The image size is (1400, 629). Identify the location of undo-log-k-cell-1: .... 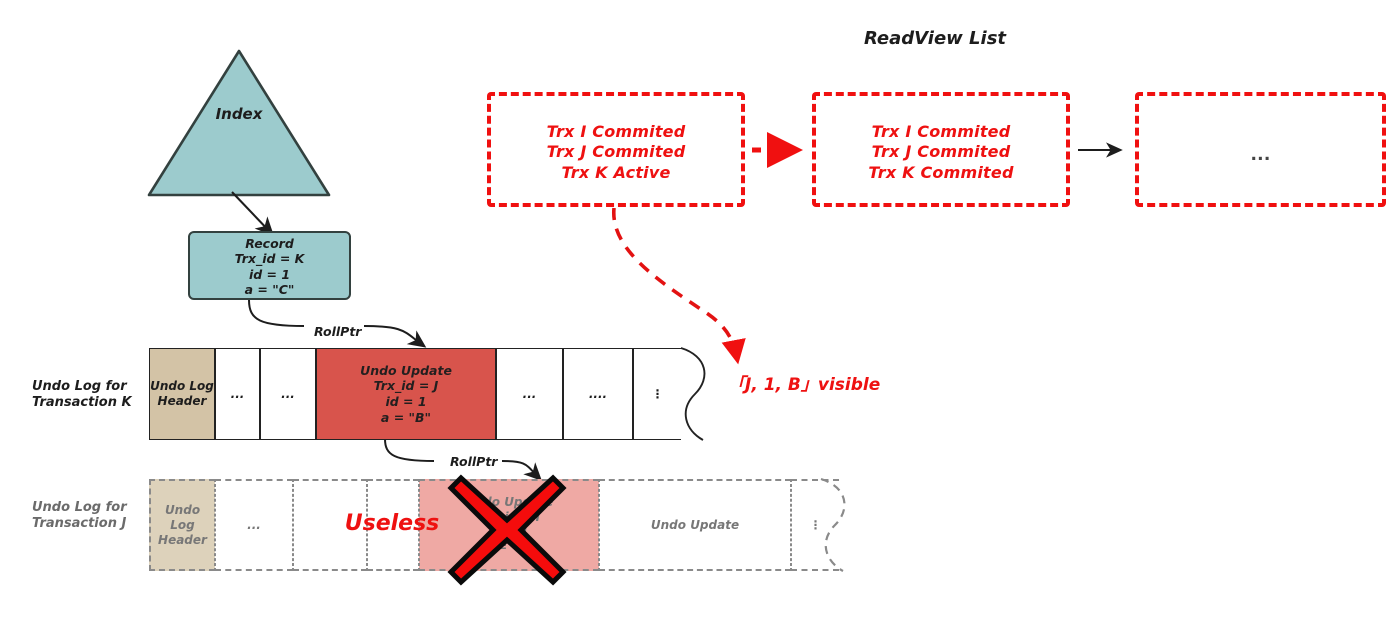
(237, 394).